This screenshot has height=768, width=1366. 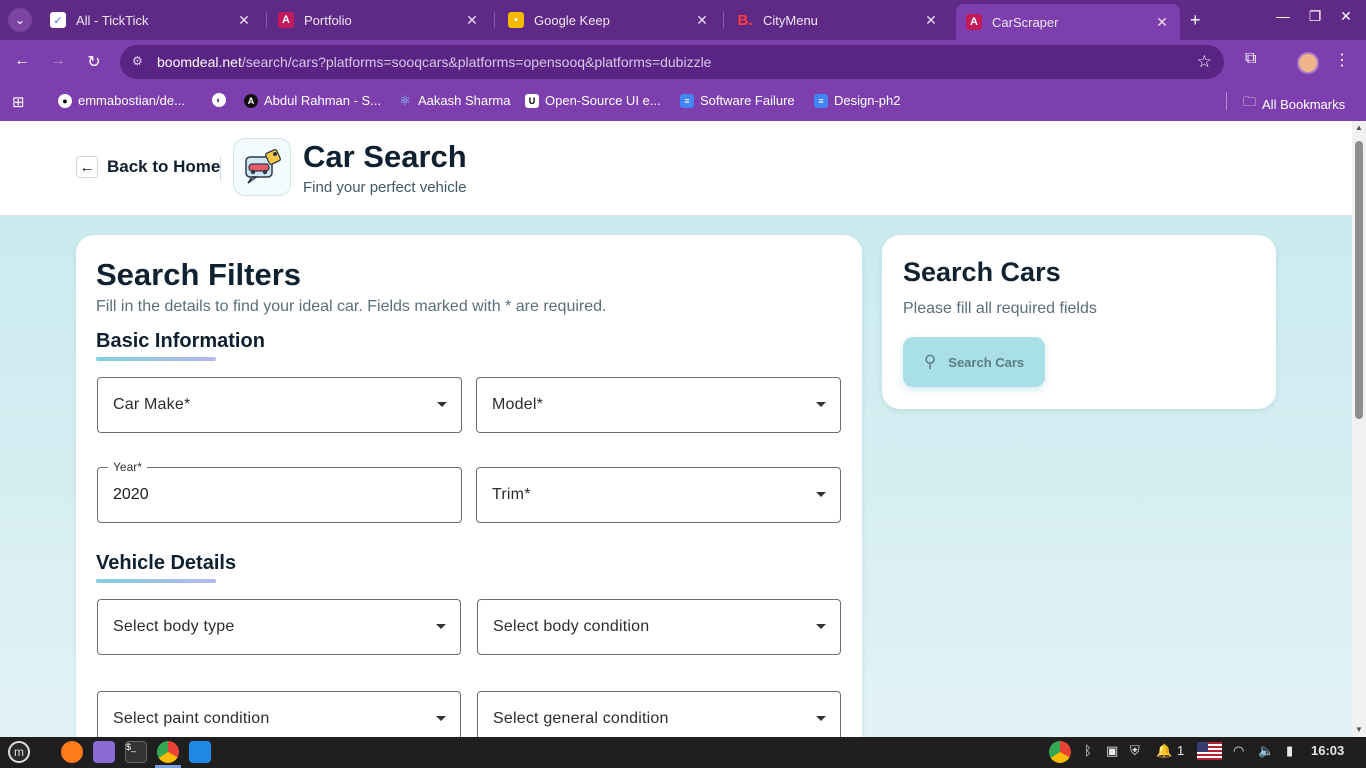 I want to click on clock: 16:03, so click(x=1327, y=750).